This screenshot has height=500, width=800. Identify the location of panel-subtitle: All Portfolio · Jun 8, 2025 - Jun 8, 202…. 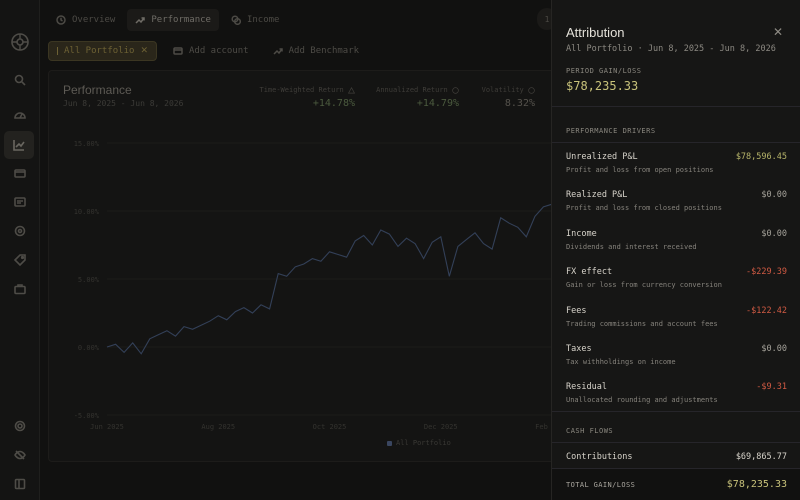
(671, 49).